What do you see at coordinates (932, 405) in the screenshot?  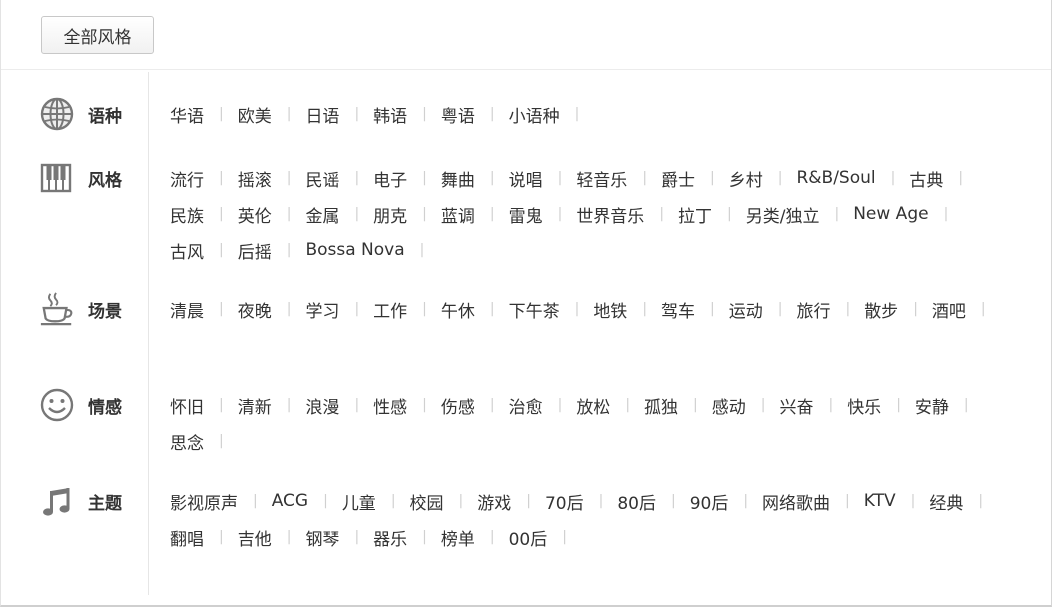 I see `tag-link: 安静` at bounding box center [932, 405].